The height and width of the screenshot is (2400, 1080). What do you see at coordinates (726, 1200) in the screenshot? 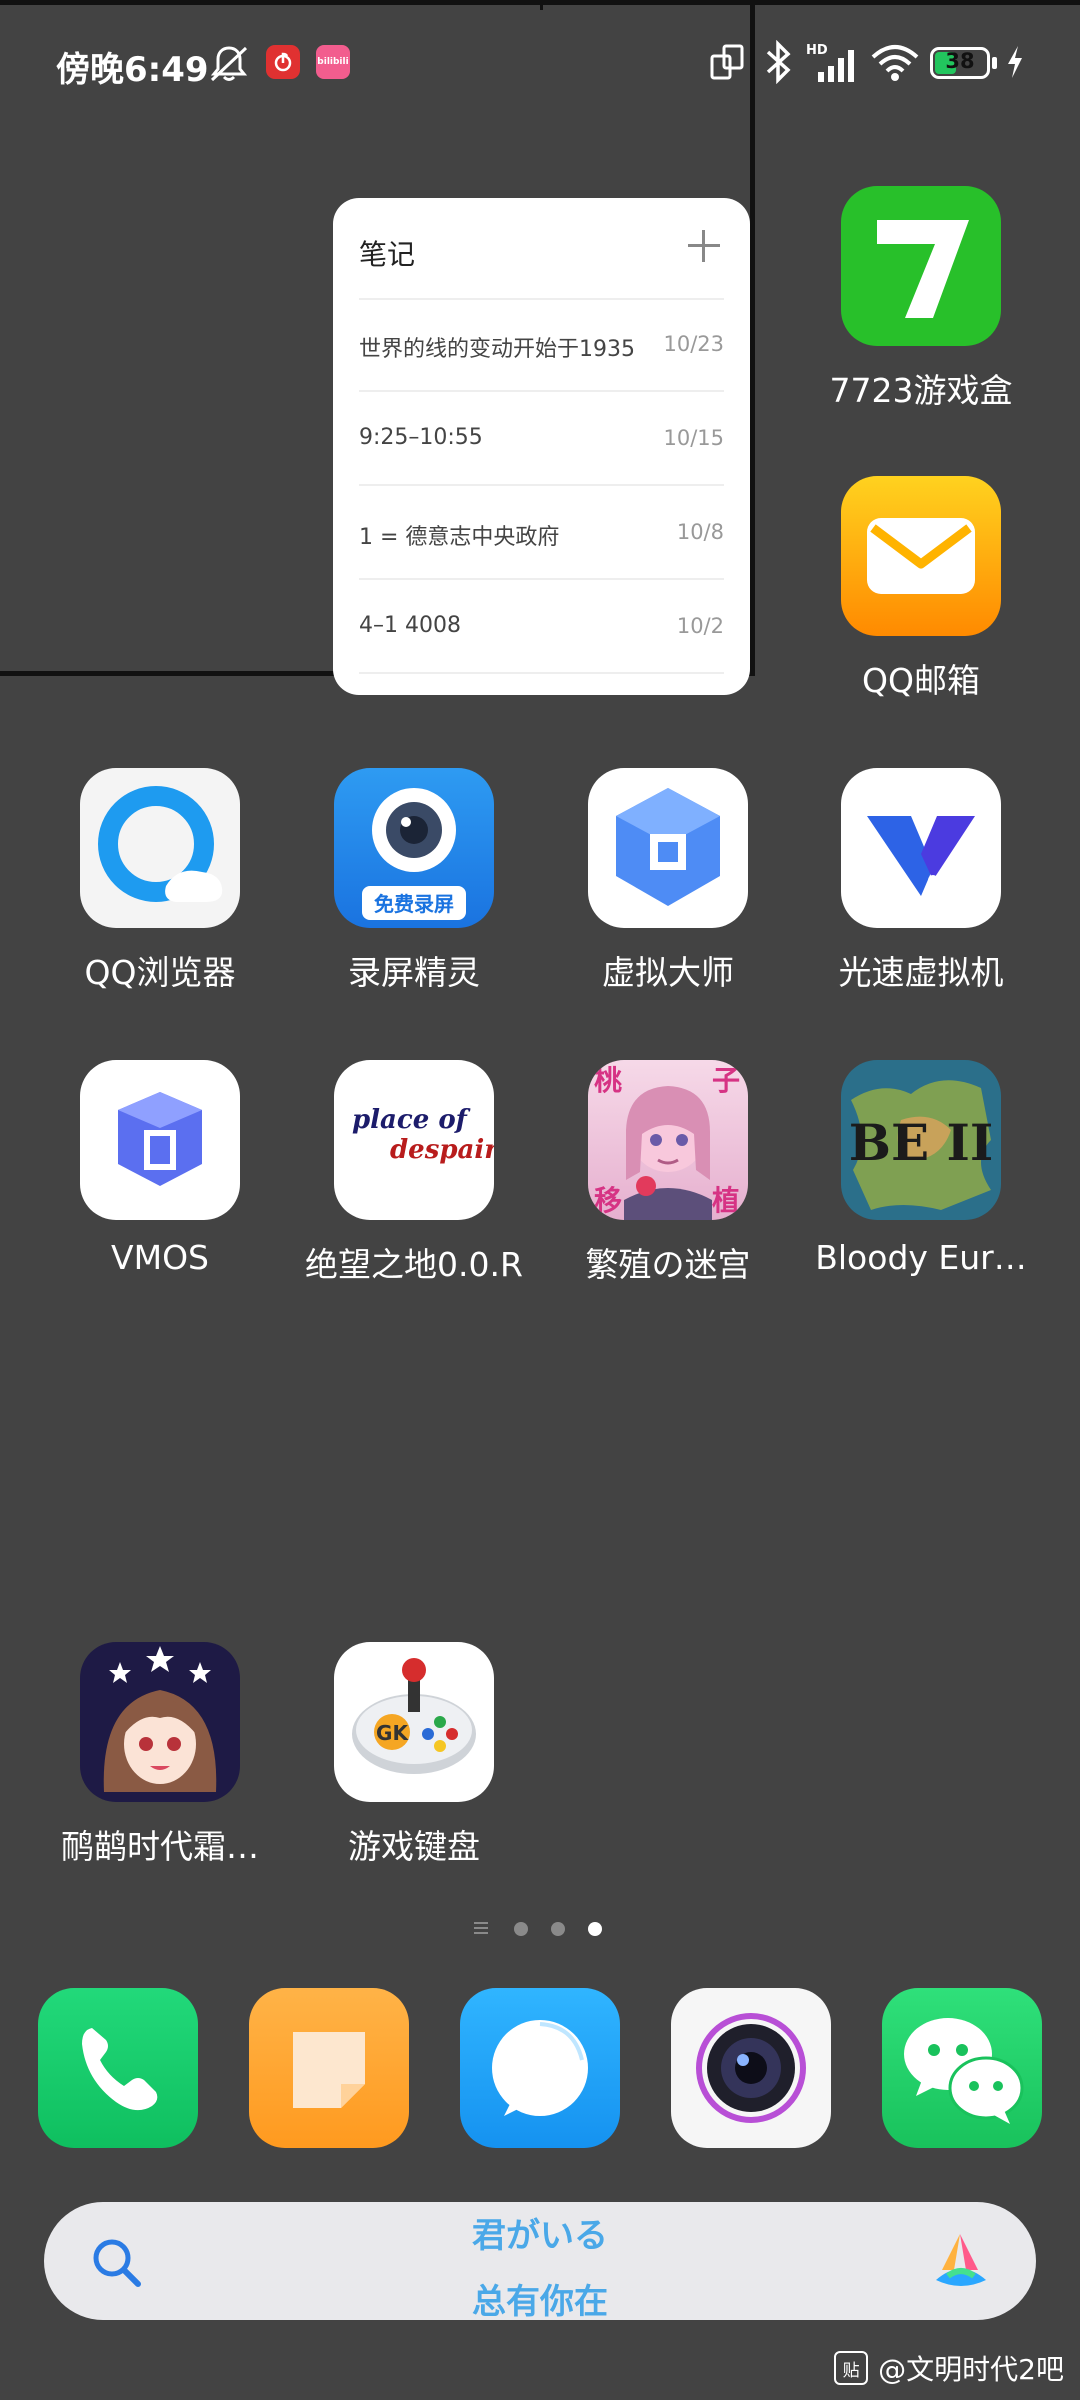
I see `maze-icon-char: 植` at bounding box center [726, 1200].